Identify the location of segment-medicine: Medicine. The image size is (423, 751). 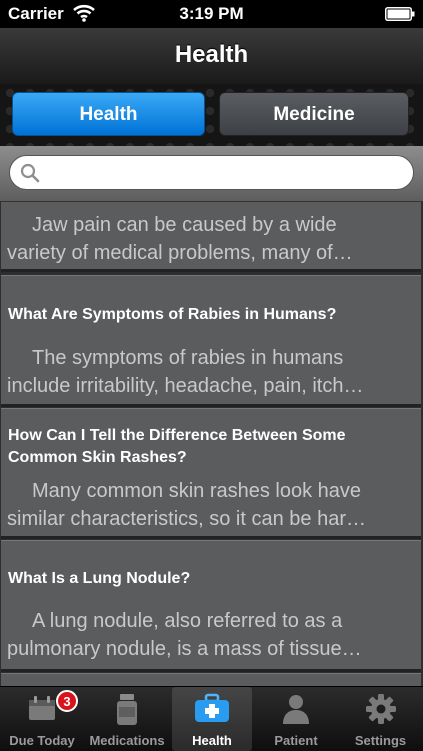
(314, 114).